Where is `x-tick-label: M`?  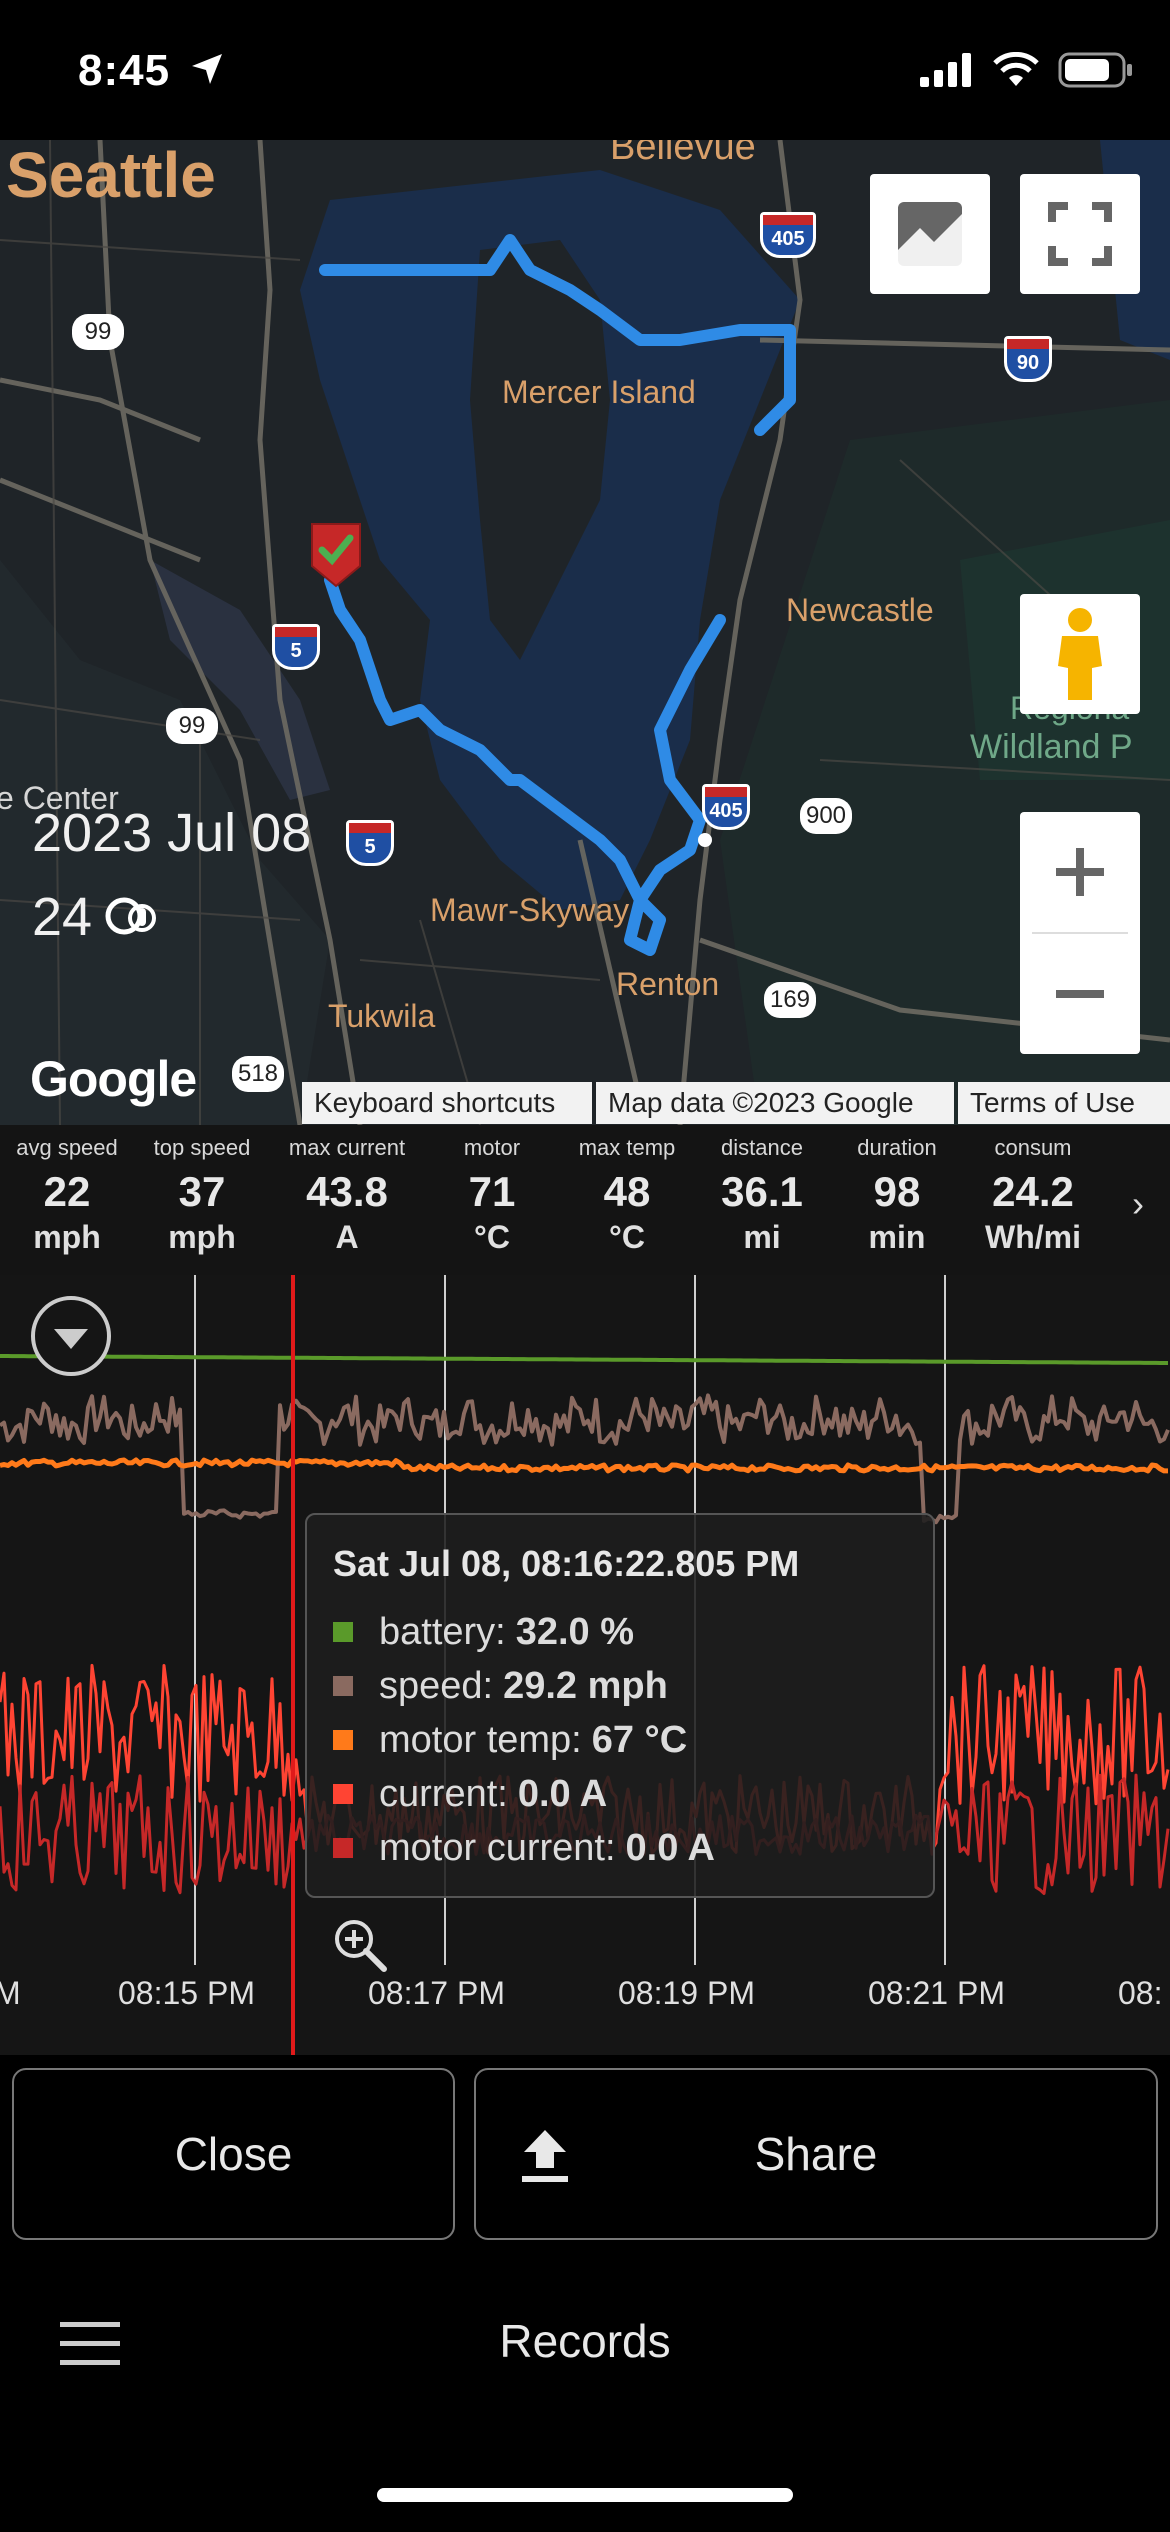
x-tick-label: M is located at coordinates (10, 1993).